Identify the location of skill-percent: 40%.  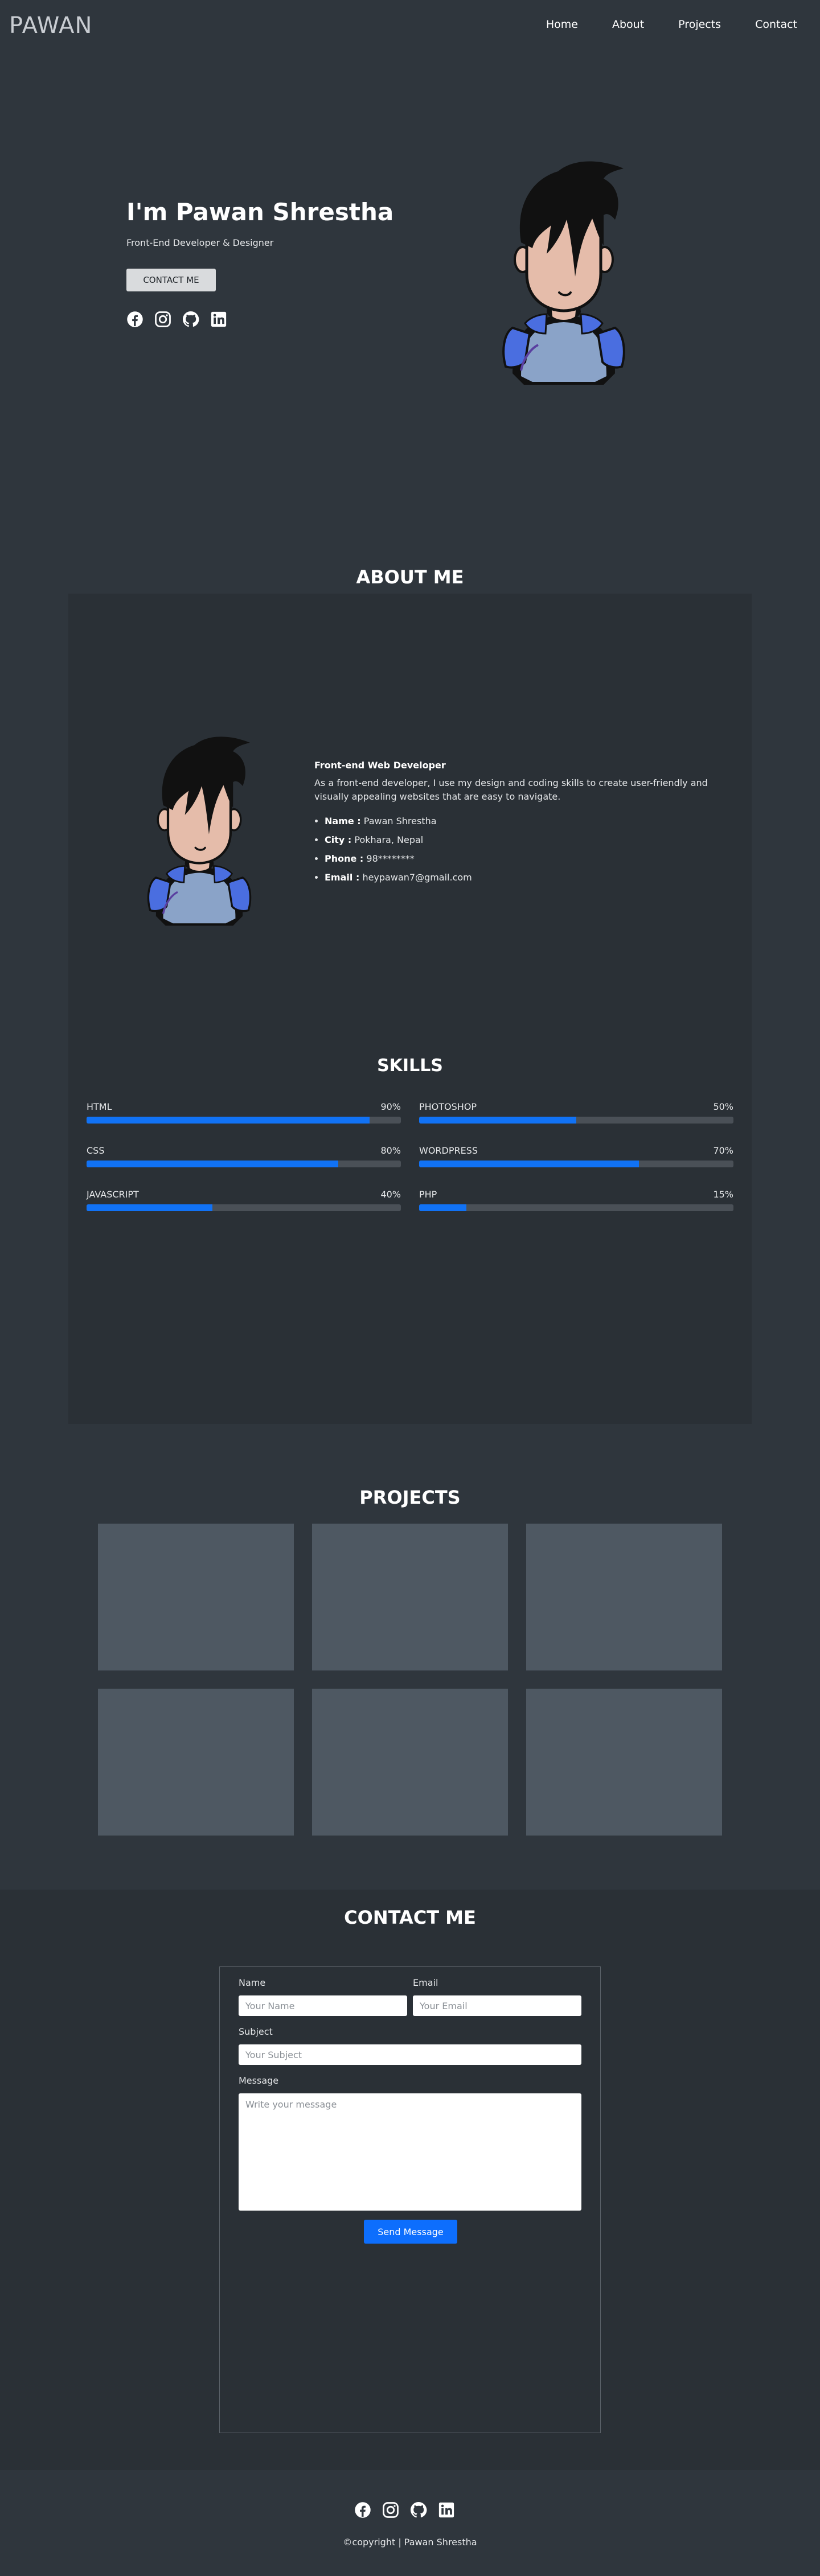
(390, 1195).